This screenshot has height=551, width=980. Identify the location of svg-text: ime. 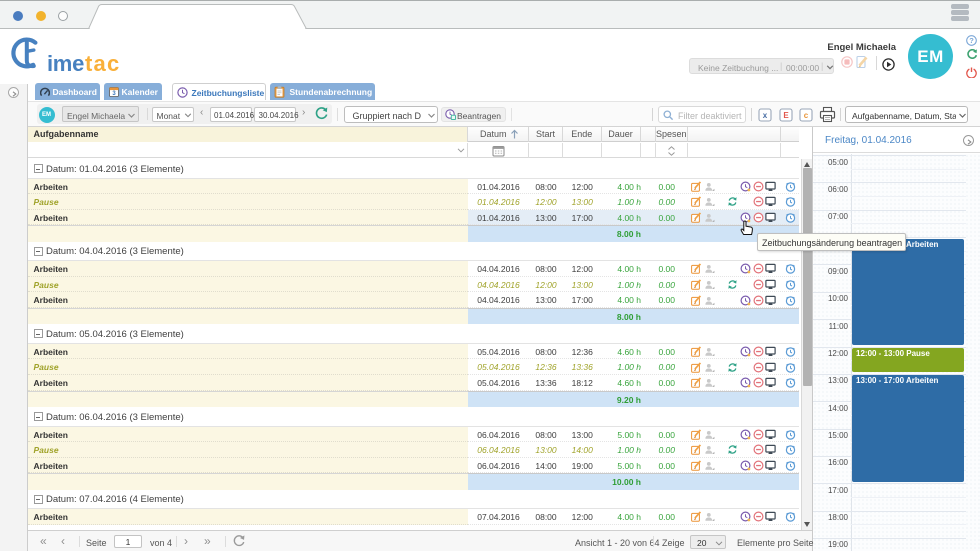
(65, 63).